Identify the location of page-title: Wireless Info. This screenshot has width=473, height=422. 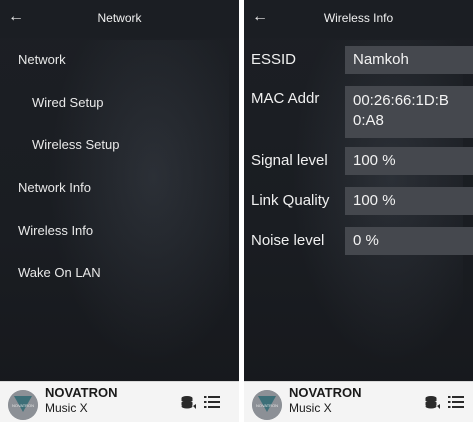
(358, 18).